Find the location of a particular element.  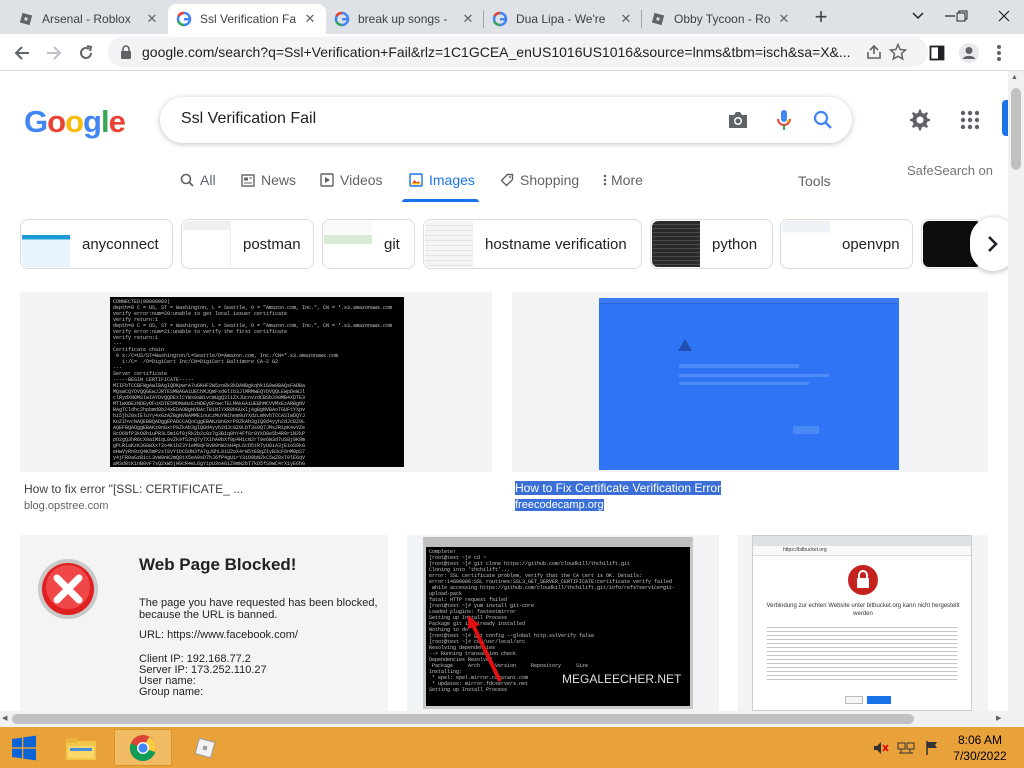

tab-dua-lipa: Dua Lipa - We're ✕ is located at coordinates (563, 19).